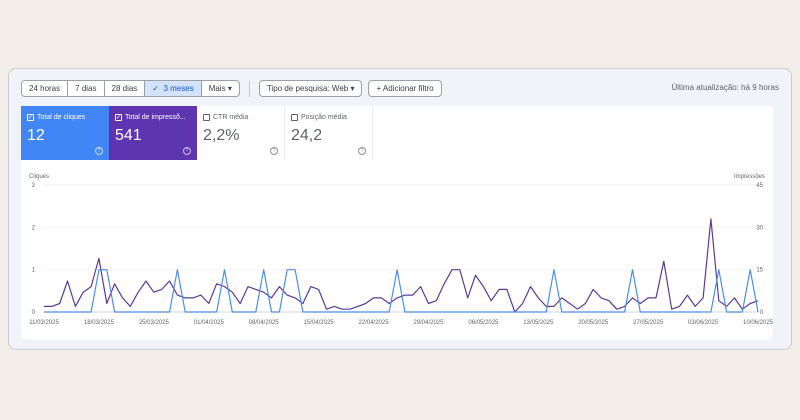 The height and width of the screenshot is (420, 800). I want to click on x-tick-label: 10/06/2025, so click(758, 323).